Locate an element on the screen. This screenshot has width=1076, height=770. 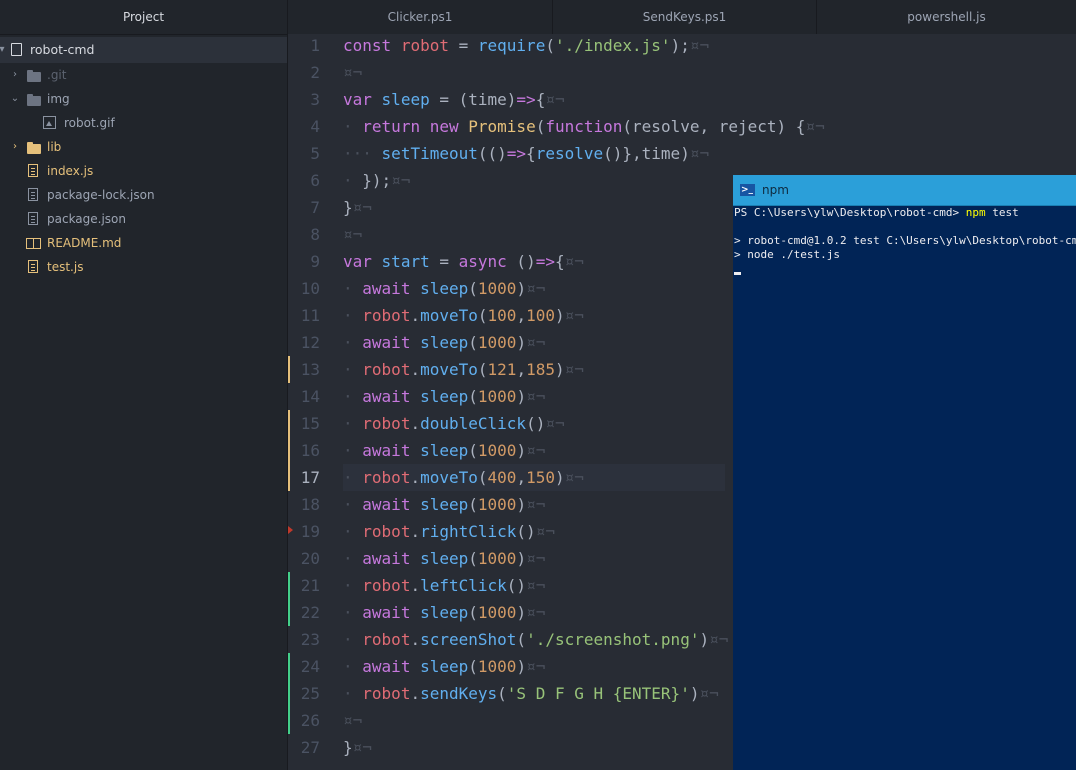
line-number: 1 is located at coordinates (315, 45).